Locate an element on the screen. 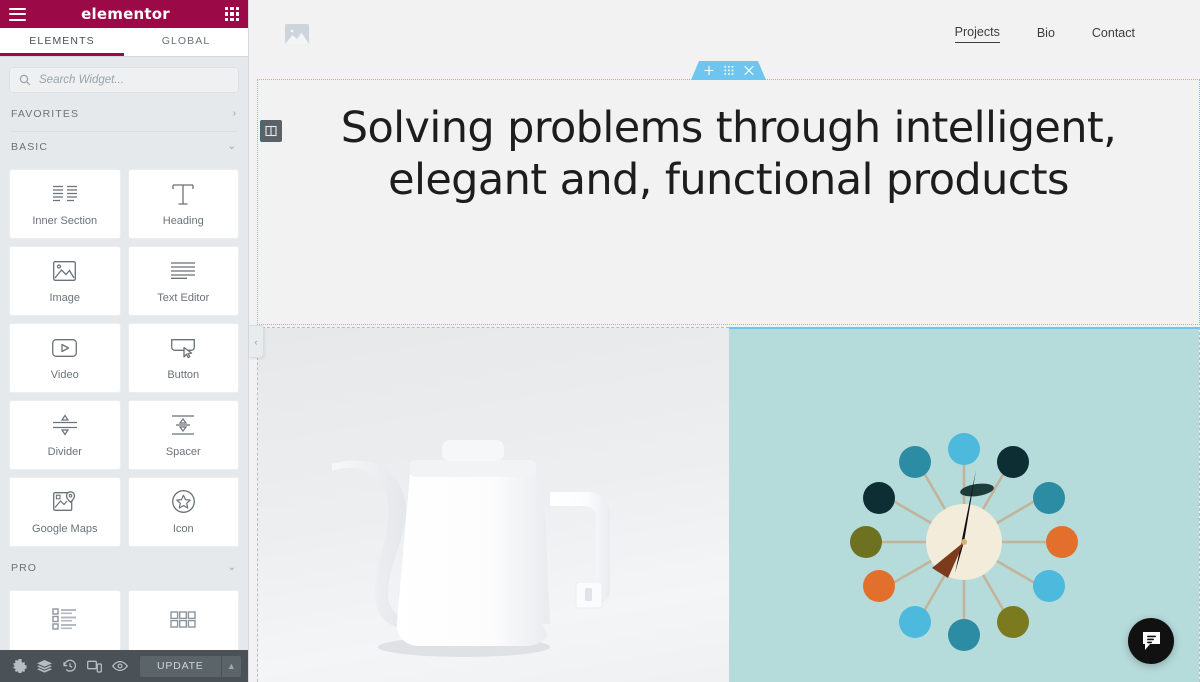 This screenshot has height=682, width=1200. widget-label: Heading is located at coordinates (183, 220).